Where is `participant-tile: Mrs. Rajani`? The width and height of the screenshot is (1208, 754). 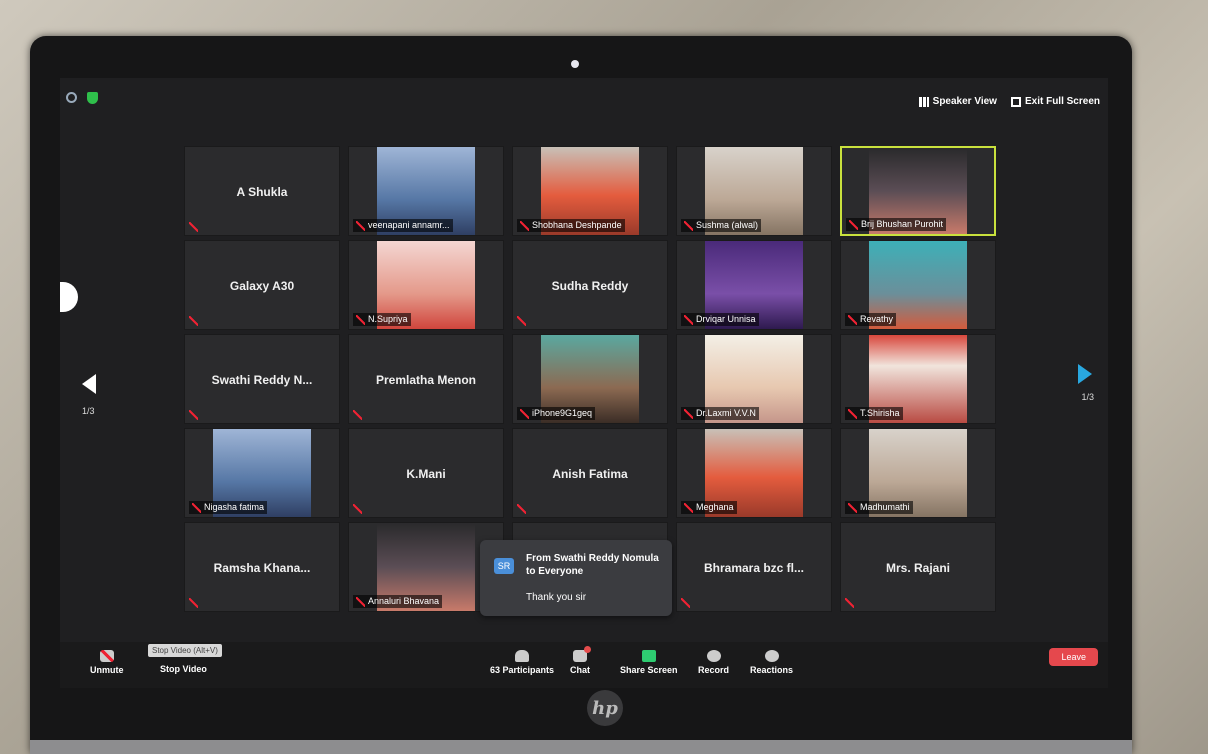
participant-tile: Mrs. Rajani is located at coordinates (918, 567).